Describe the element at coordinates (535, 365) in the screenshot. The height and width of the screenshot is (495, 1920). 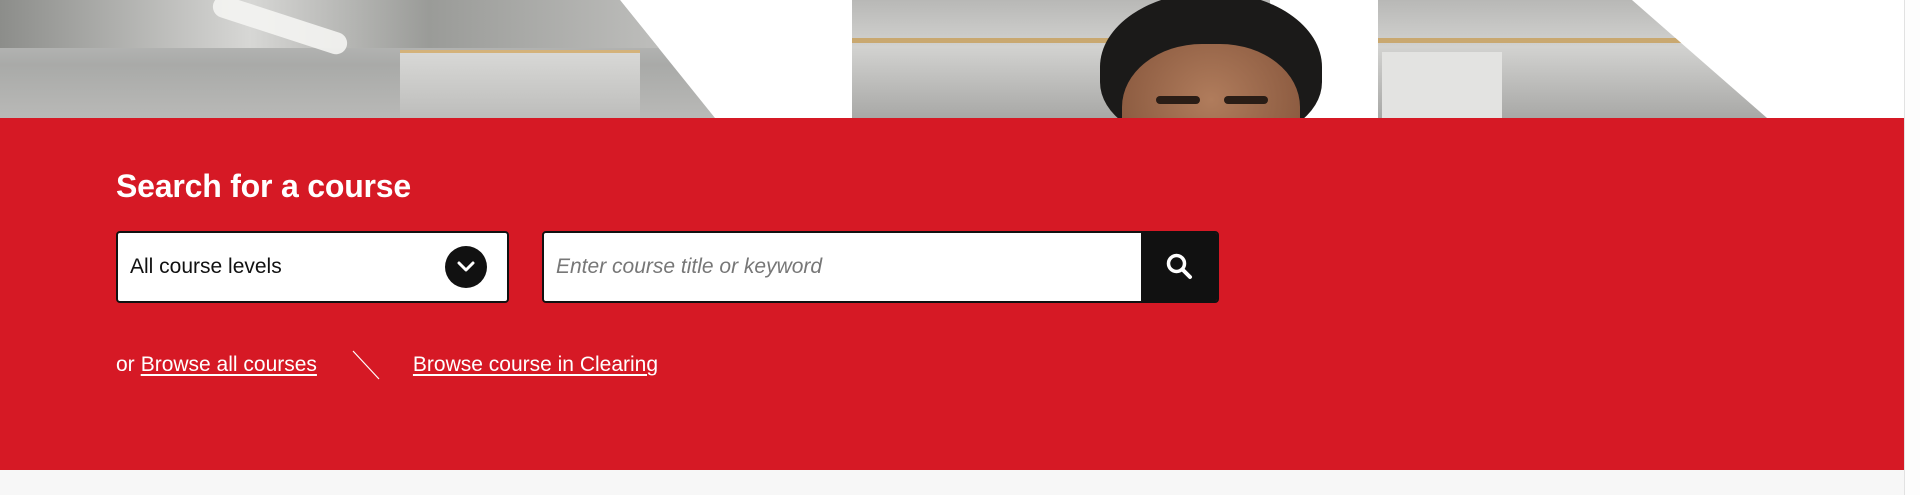
I see `browse-clearing-link: Browse course in Clearing` at that location.